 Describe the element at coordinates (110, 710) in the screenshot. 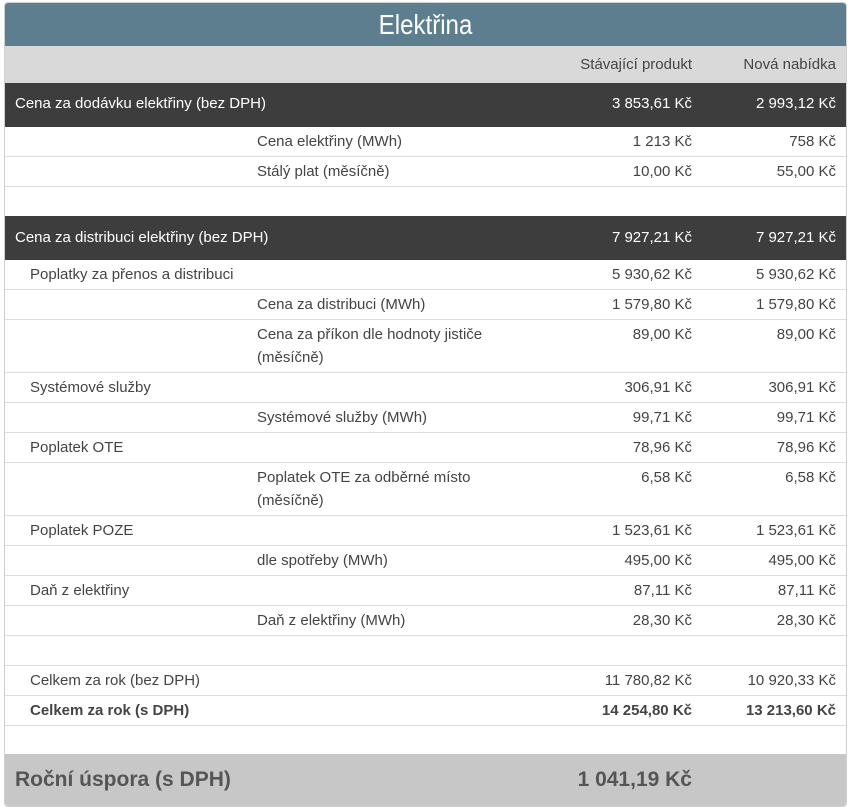

I see `row-label: Celkem za rok (s DPH)` at that location.